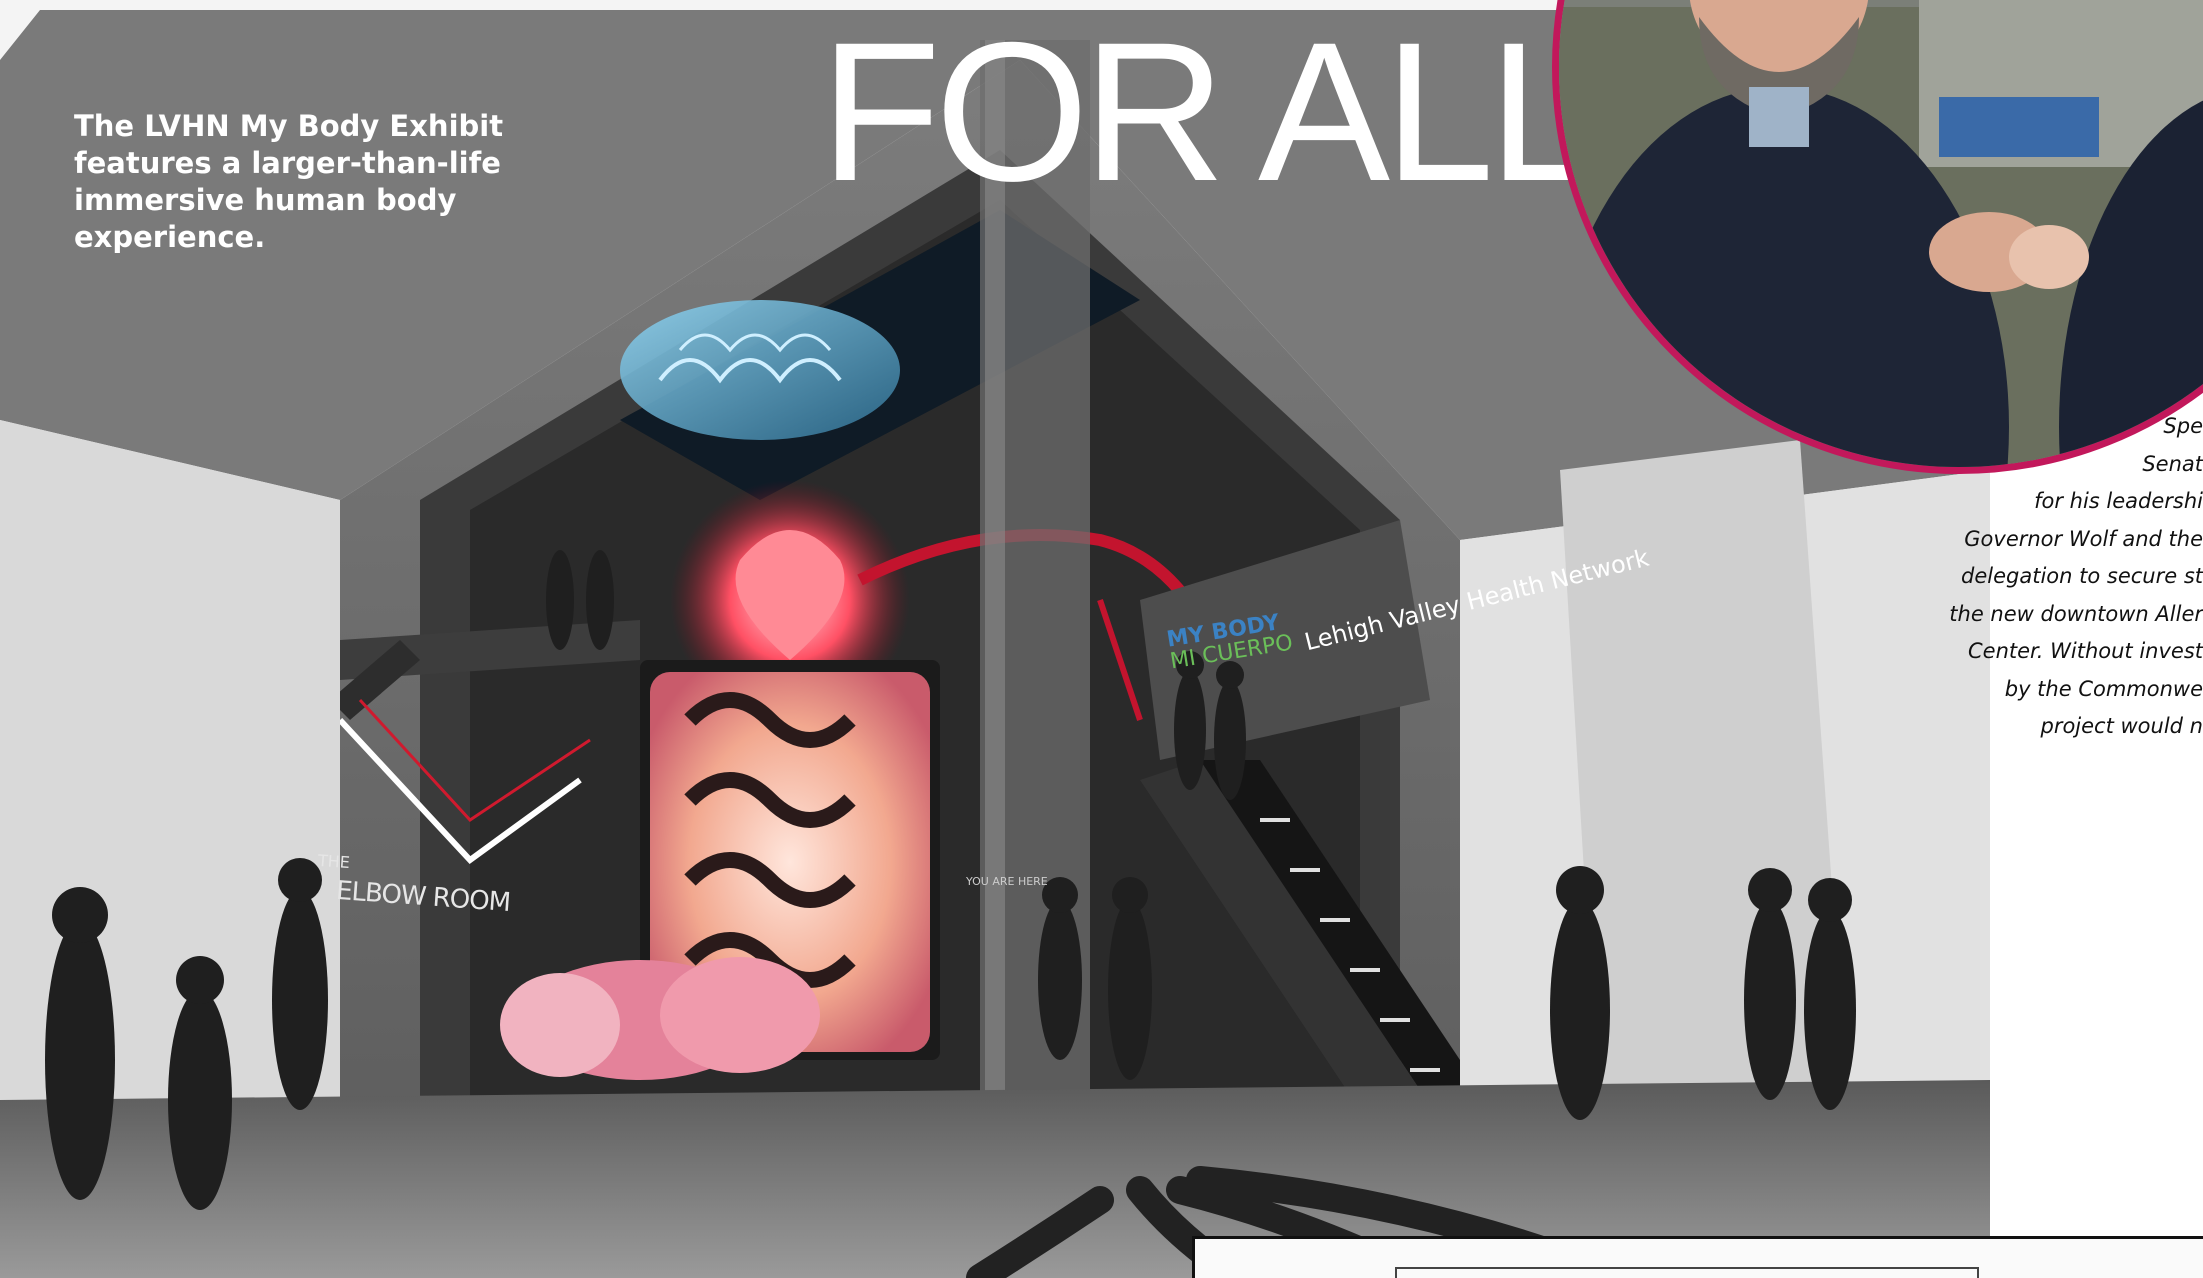  What do you see at coordinates (2076, 613) in the screenshot?
I see `article-line: the new downtown Aller` at bounding box center [2076, 613].